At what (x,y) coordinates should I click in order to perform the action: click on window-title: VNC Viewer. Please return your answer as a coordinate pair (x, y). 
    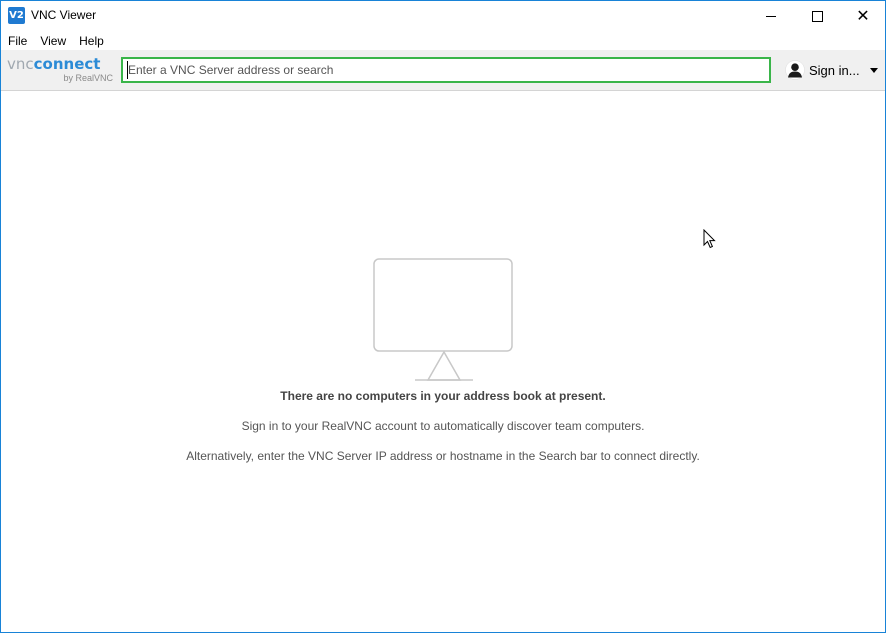
    Looking at the image, I should click on (64, 15).